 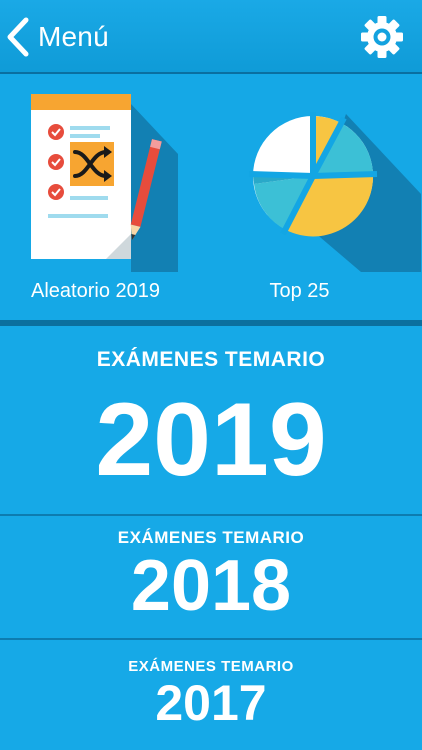 I want to click on shuffle-checklist-icon, so click(x=104, y=183).